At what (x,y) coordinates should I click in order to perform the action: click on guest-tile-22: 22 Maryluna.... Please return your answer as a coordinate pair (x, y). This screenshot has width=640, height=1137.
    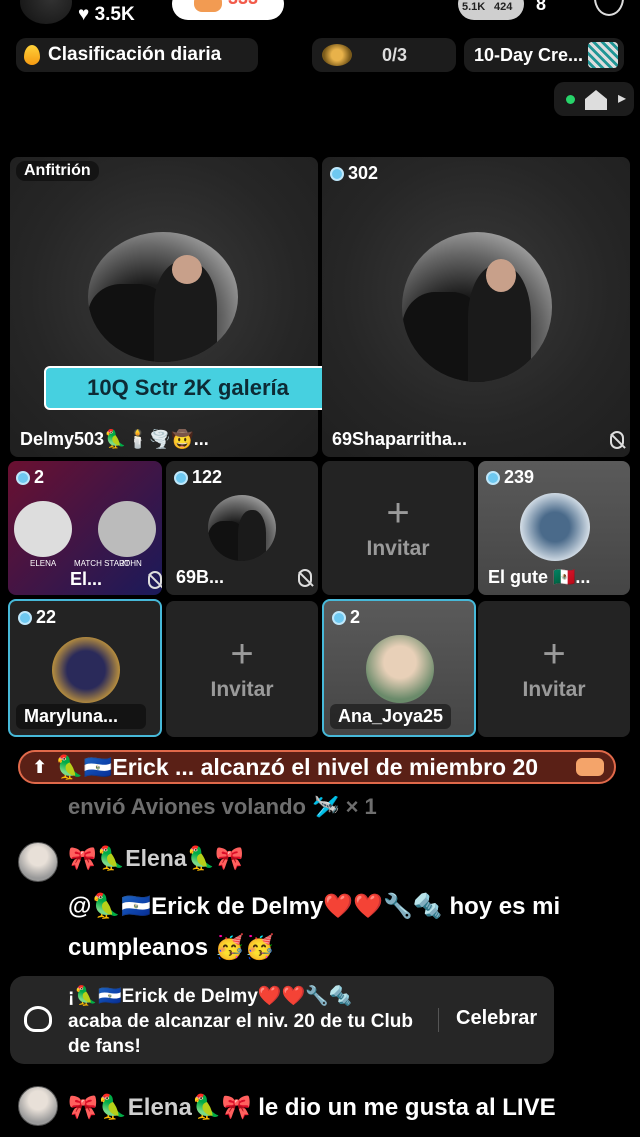
    Looking at the image, I should click on (85, 668).